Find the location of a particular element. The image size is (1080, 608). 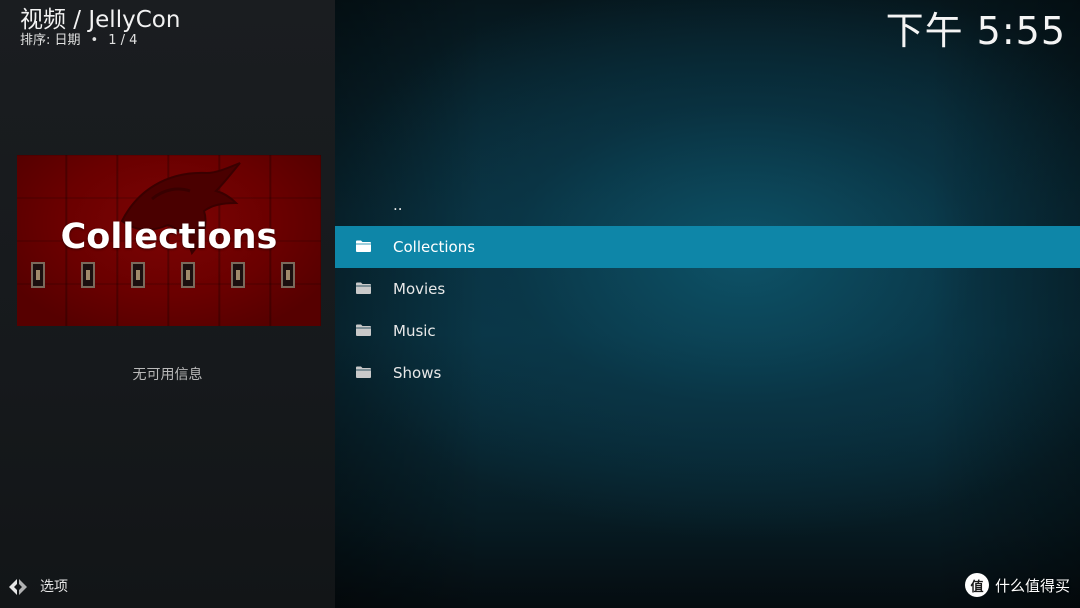

sort-label: 排序: 日期 is located at coordinates (50, 40).